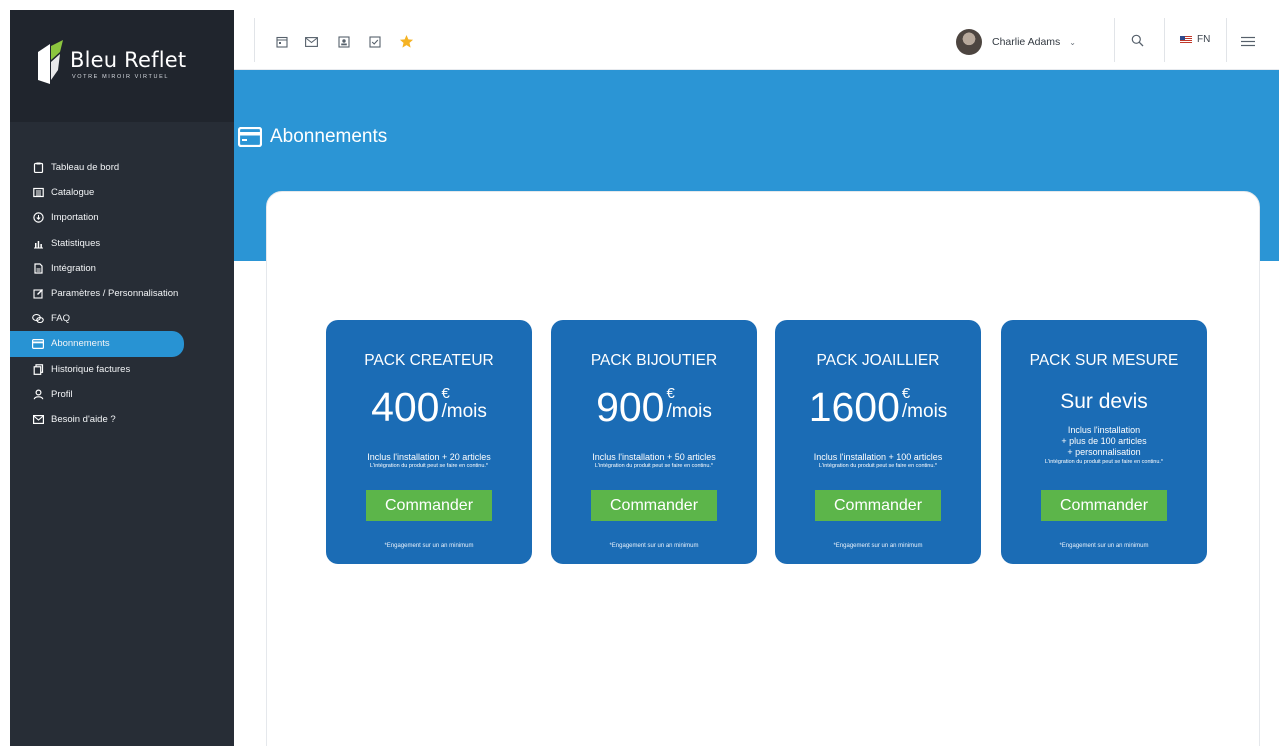  Describe the element at coordinates (38, 369) in the screenshot. I see `copy-icon` at that location.